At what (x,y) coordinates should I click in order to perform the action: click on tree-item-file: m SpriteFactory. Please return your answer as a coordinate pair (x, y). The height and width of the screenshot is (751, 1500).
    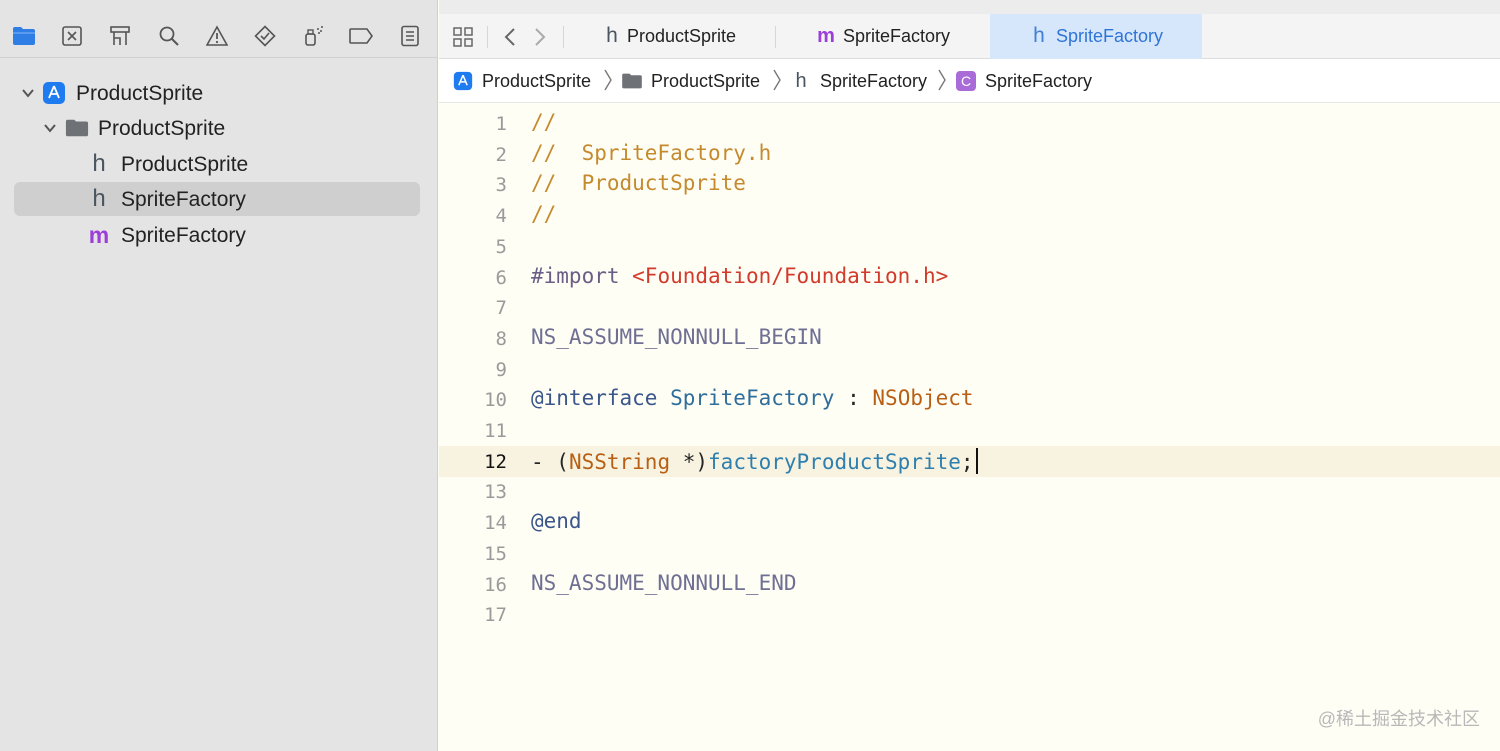
    Looking at the image, I should click on (217, 235).